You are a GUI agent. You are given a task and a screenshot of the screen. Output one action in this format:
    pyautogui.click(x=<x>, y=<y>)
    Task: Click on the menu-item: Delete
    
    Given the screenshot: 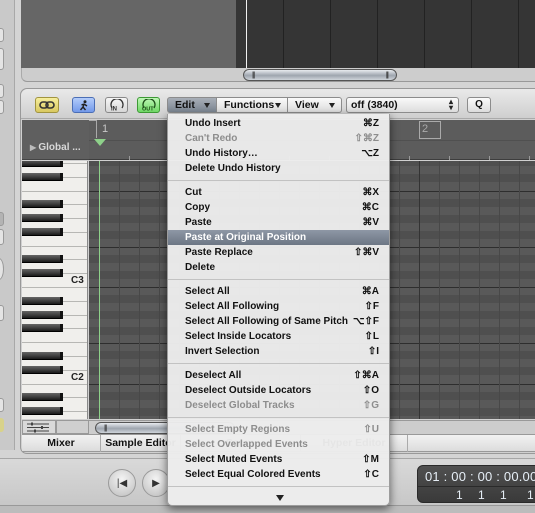 What is the action you would take?
    pyautogui.click(x=278, y=267)
    